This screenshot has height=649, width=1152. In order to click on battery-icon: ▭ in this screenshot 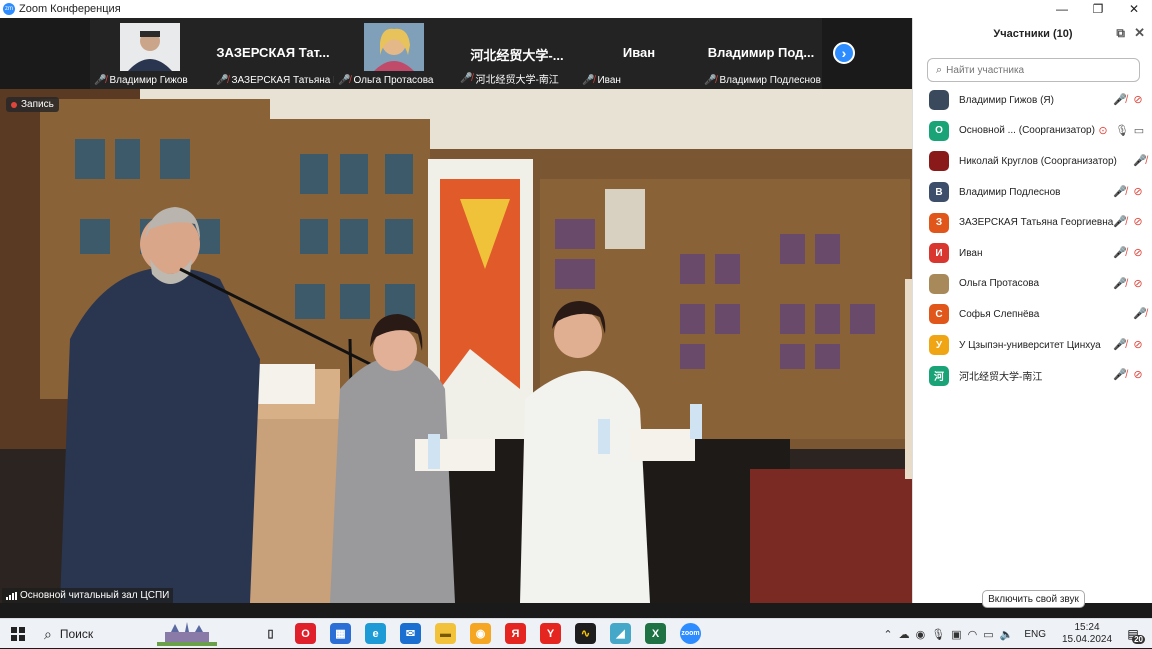, I will do `click(988, 634)`.